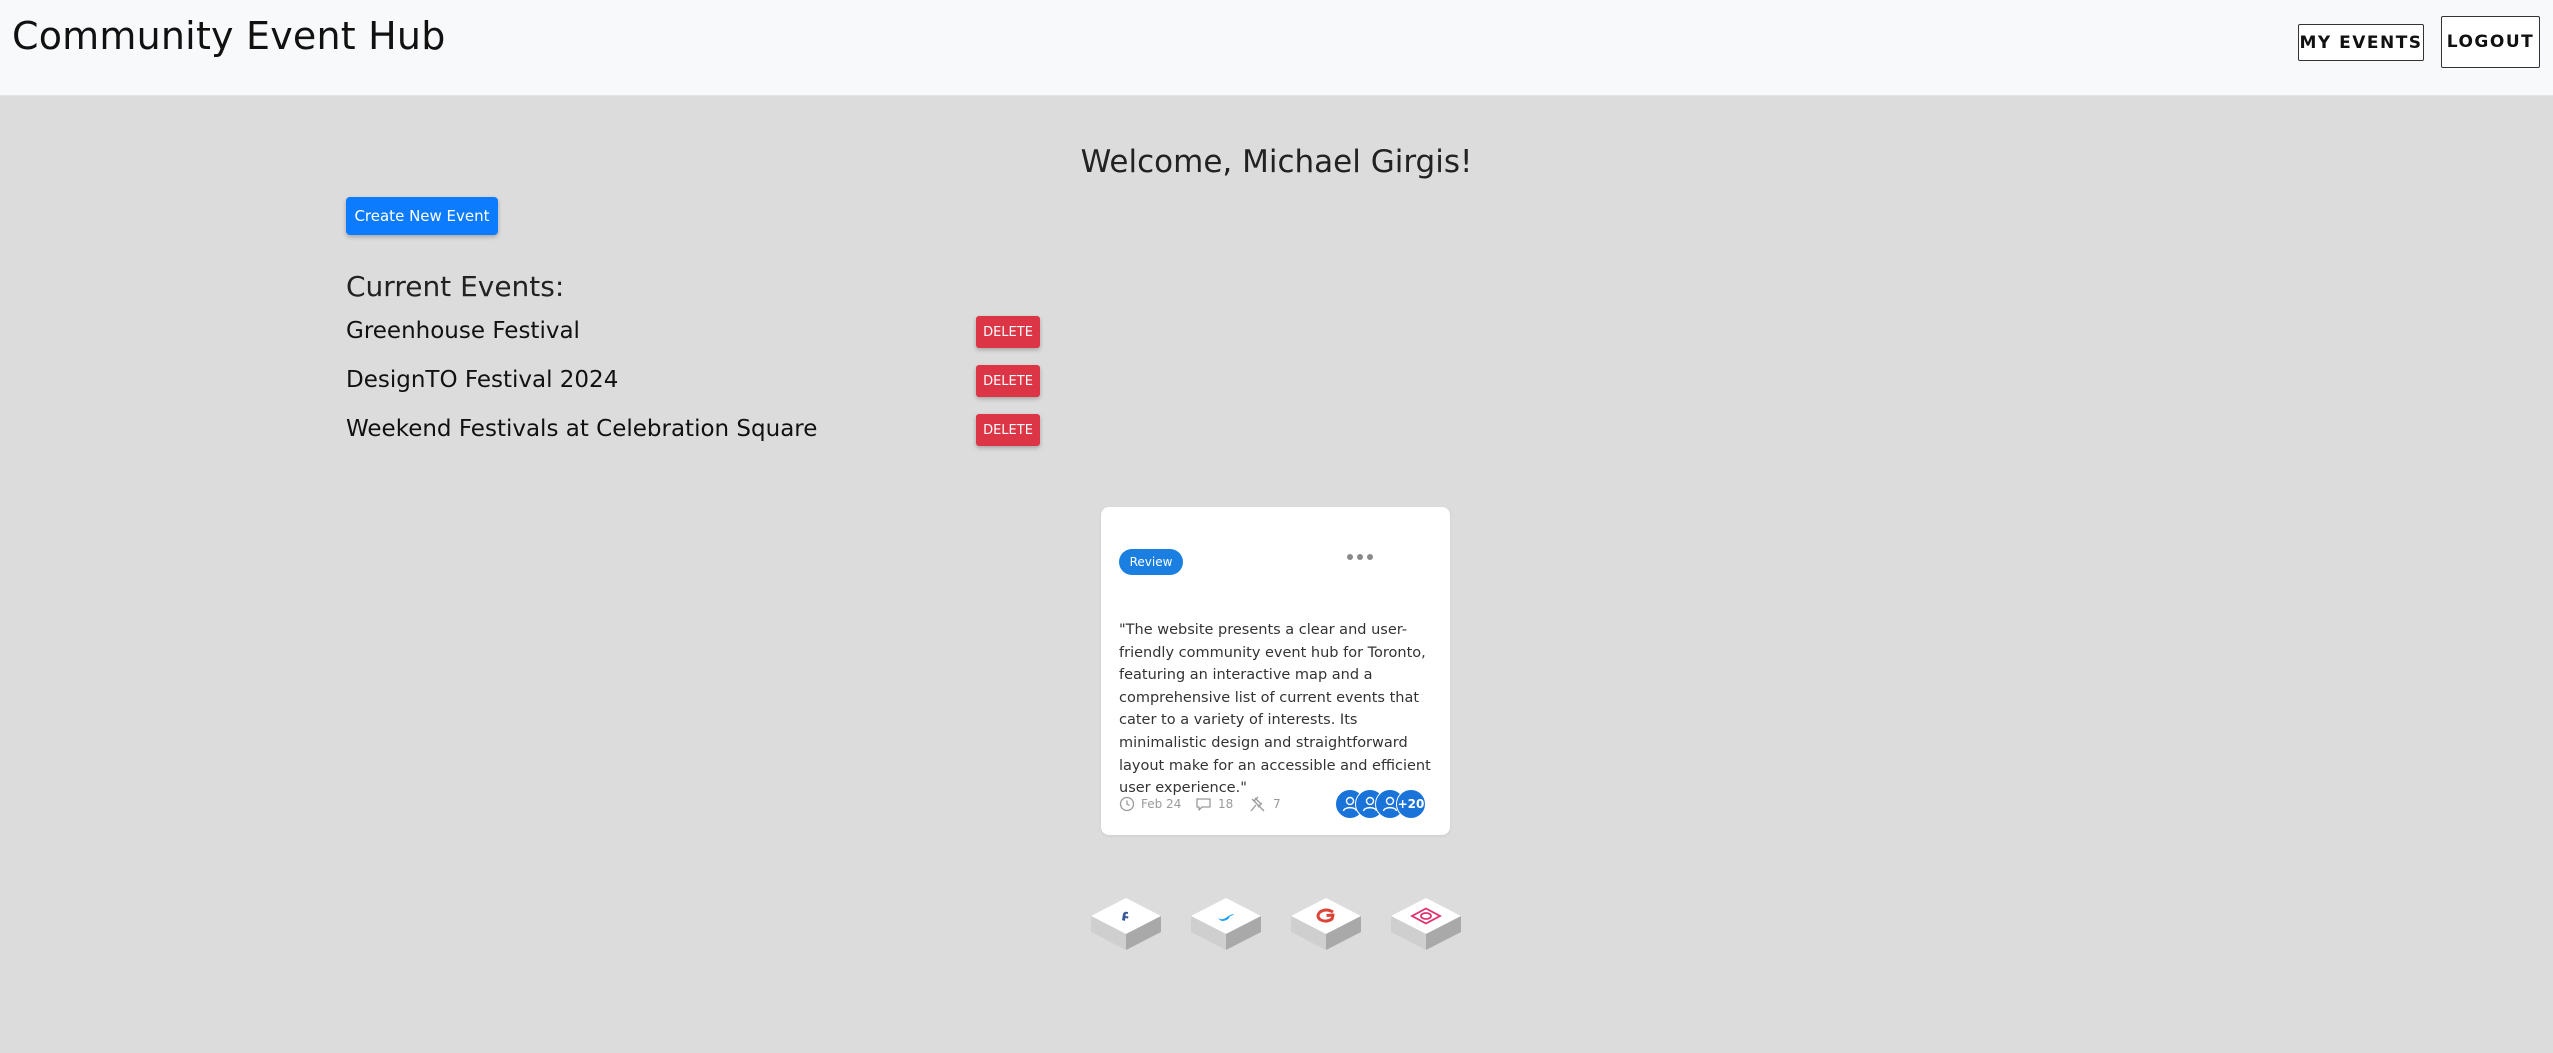 The image size is (2553, 1053). I want to click on pin-count: 7, so click(1277, 804).